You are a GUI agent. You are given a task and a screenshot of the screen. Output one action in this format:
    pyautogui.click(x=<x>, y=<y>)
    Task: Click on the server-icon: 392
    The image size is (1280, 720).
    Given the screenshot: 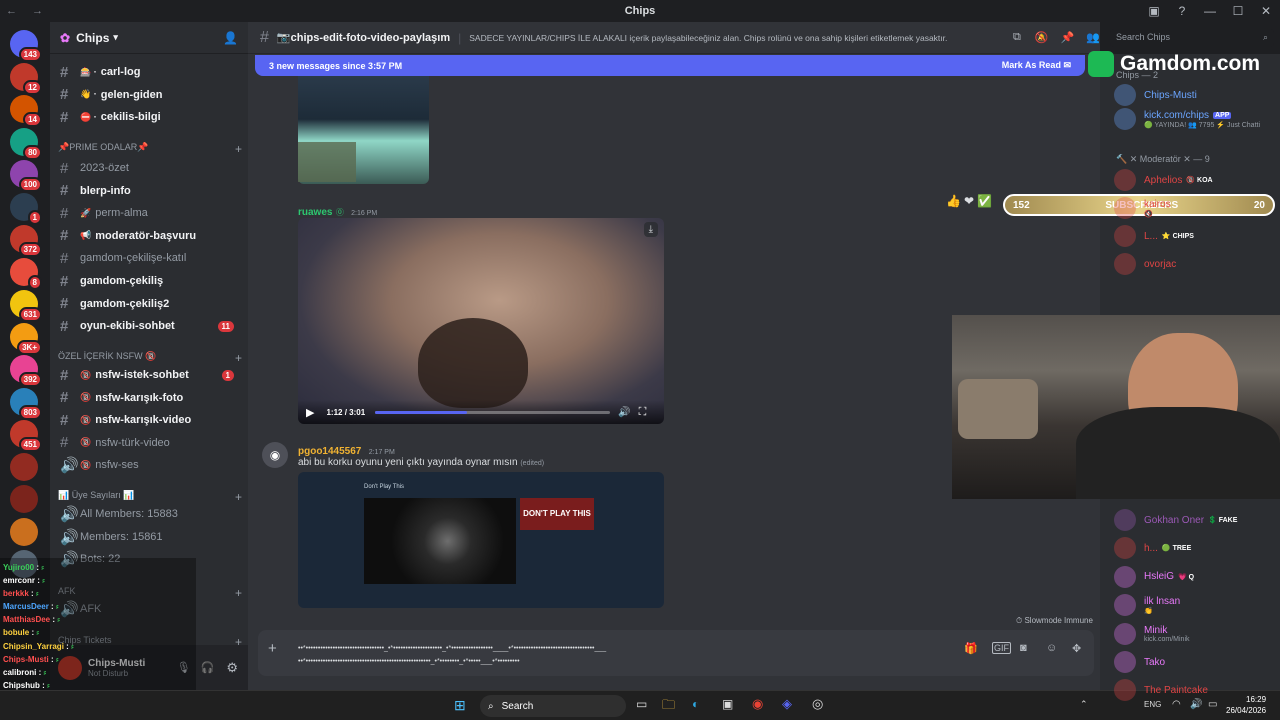 What is the action you would take?
    pyautogui.click(x=26, y=371)
    